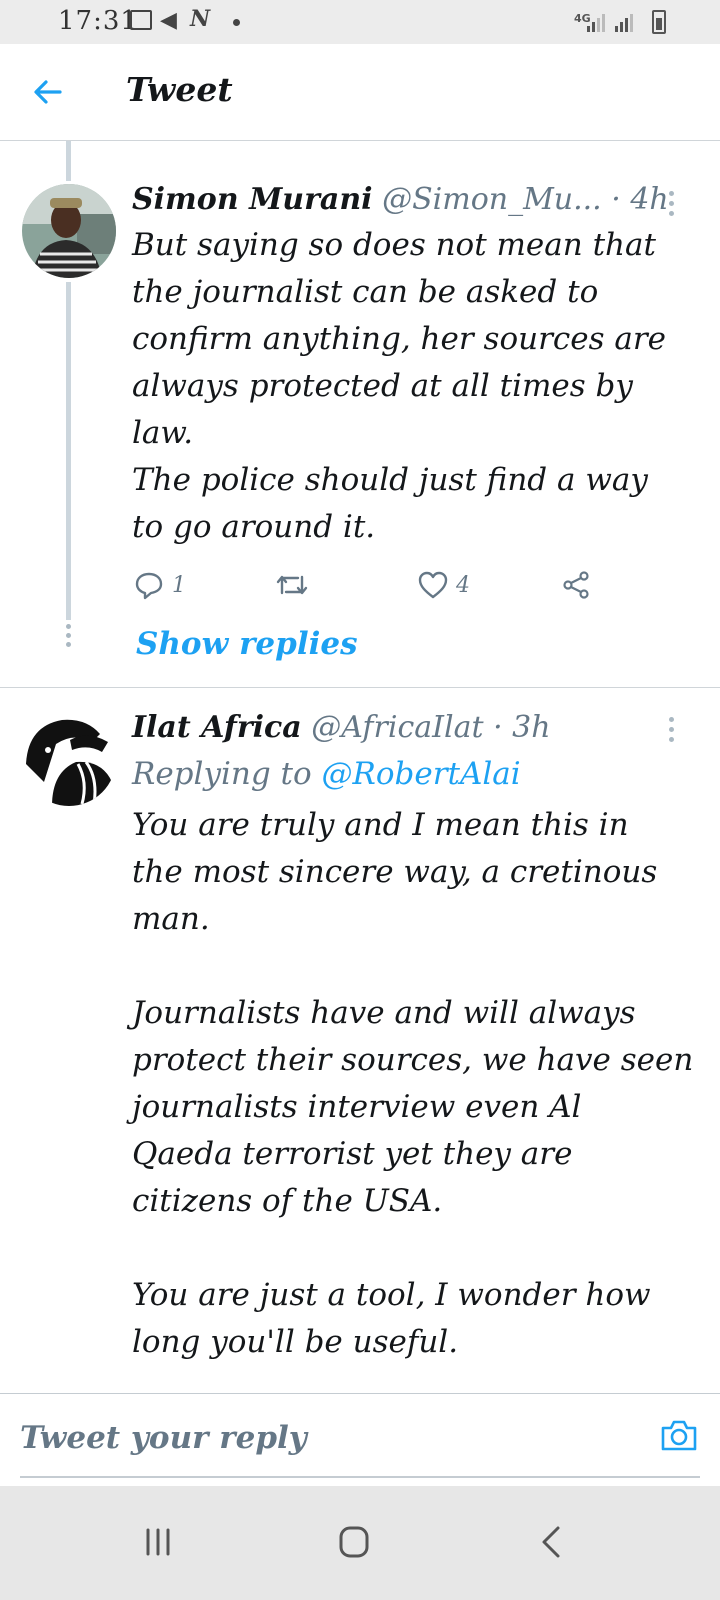  I want to click on system-nav-bar, so click(360, 1543).